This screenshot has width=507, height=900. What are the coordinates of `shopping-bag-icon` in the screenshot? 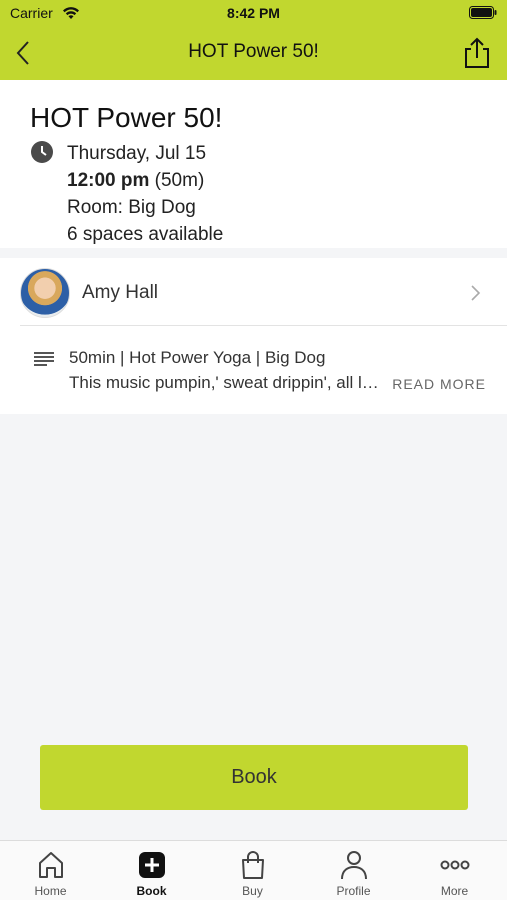 It's located at (253, 865).